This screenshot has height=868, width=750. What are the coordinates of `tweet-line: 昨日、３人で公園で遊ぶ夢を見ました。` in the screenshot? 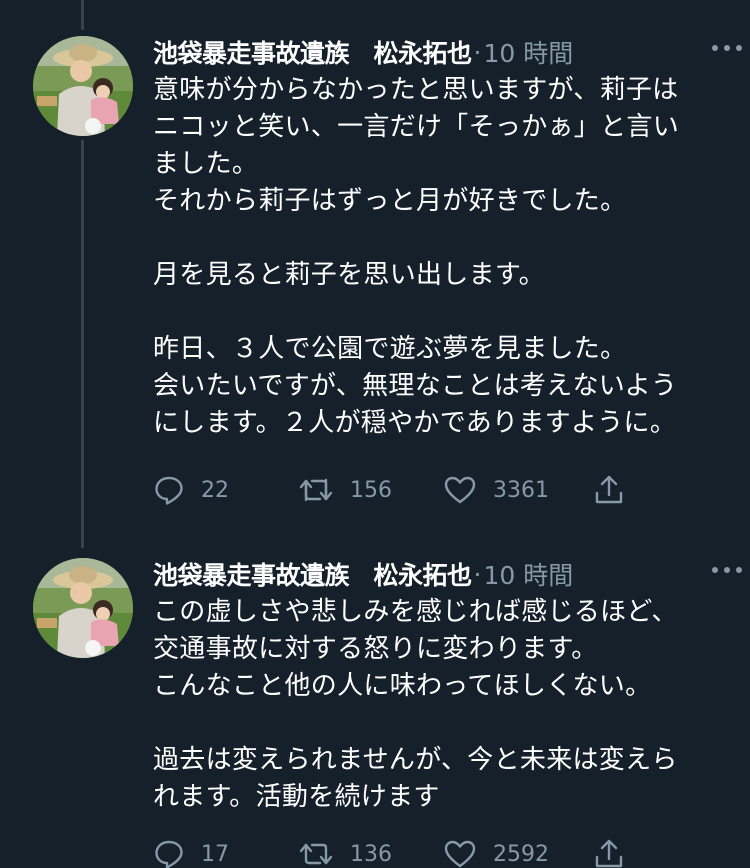 It's located at (390, 349).